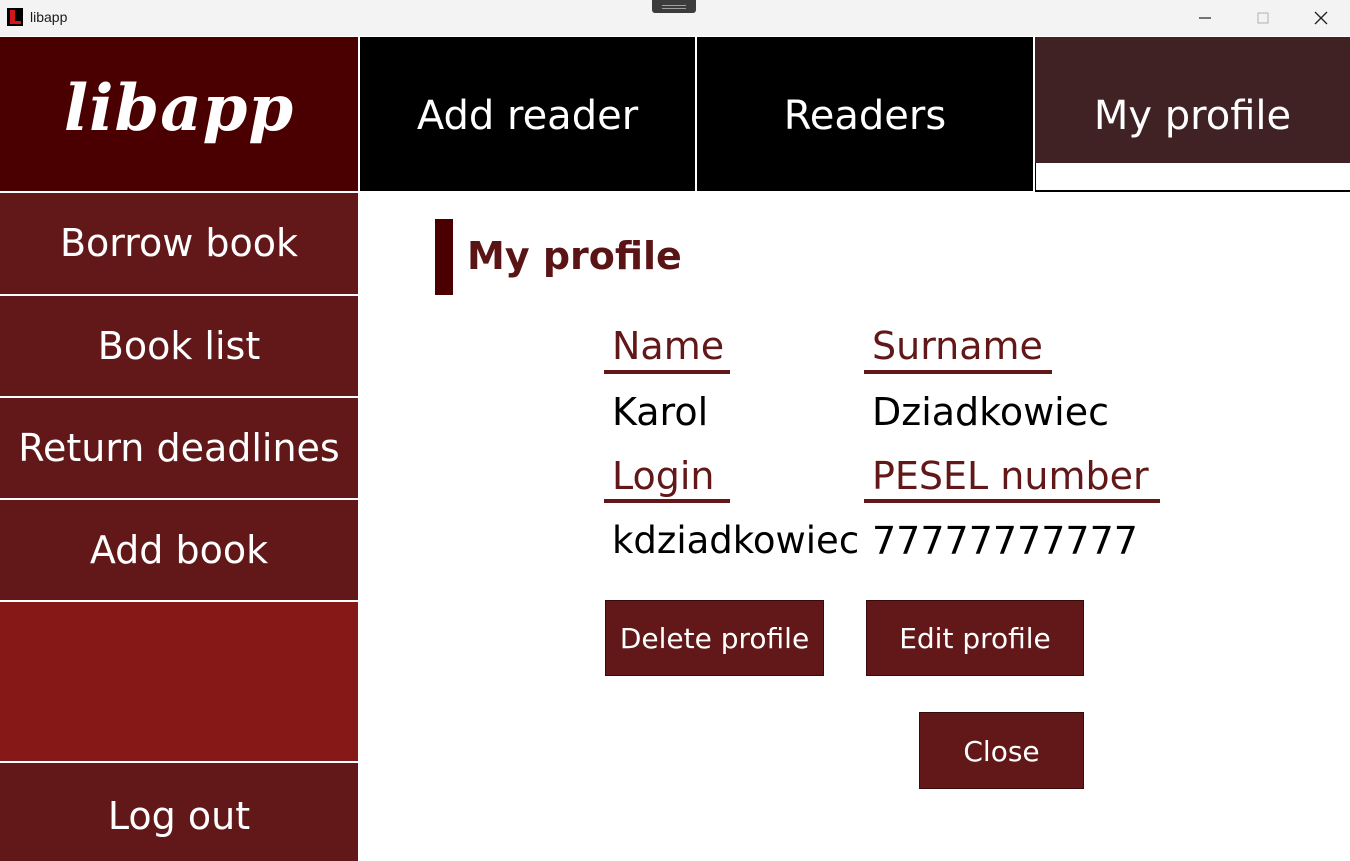  Describe the element at coordinates (736, 540) in the screenshot. I see `login-value: kdziadkowiec` at that location.